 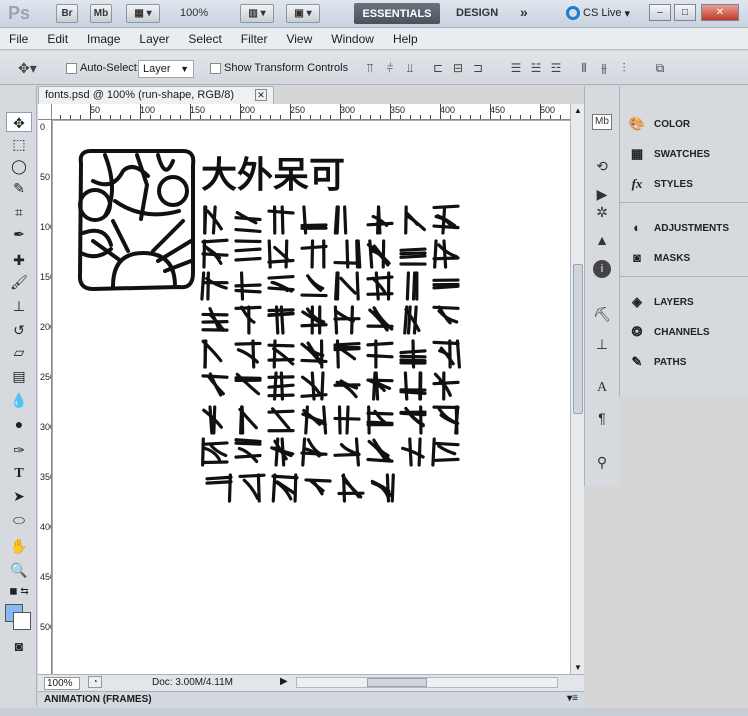 I want to click on view-extras-button: ▦ ▾, so click(x=143, y=13).